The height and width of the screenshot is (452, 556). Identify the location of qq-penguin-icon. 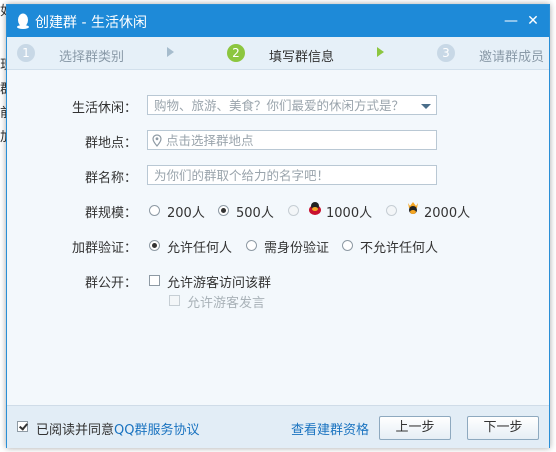
(23, 21).